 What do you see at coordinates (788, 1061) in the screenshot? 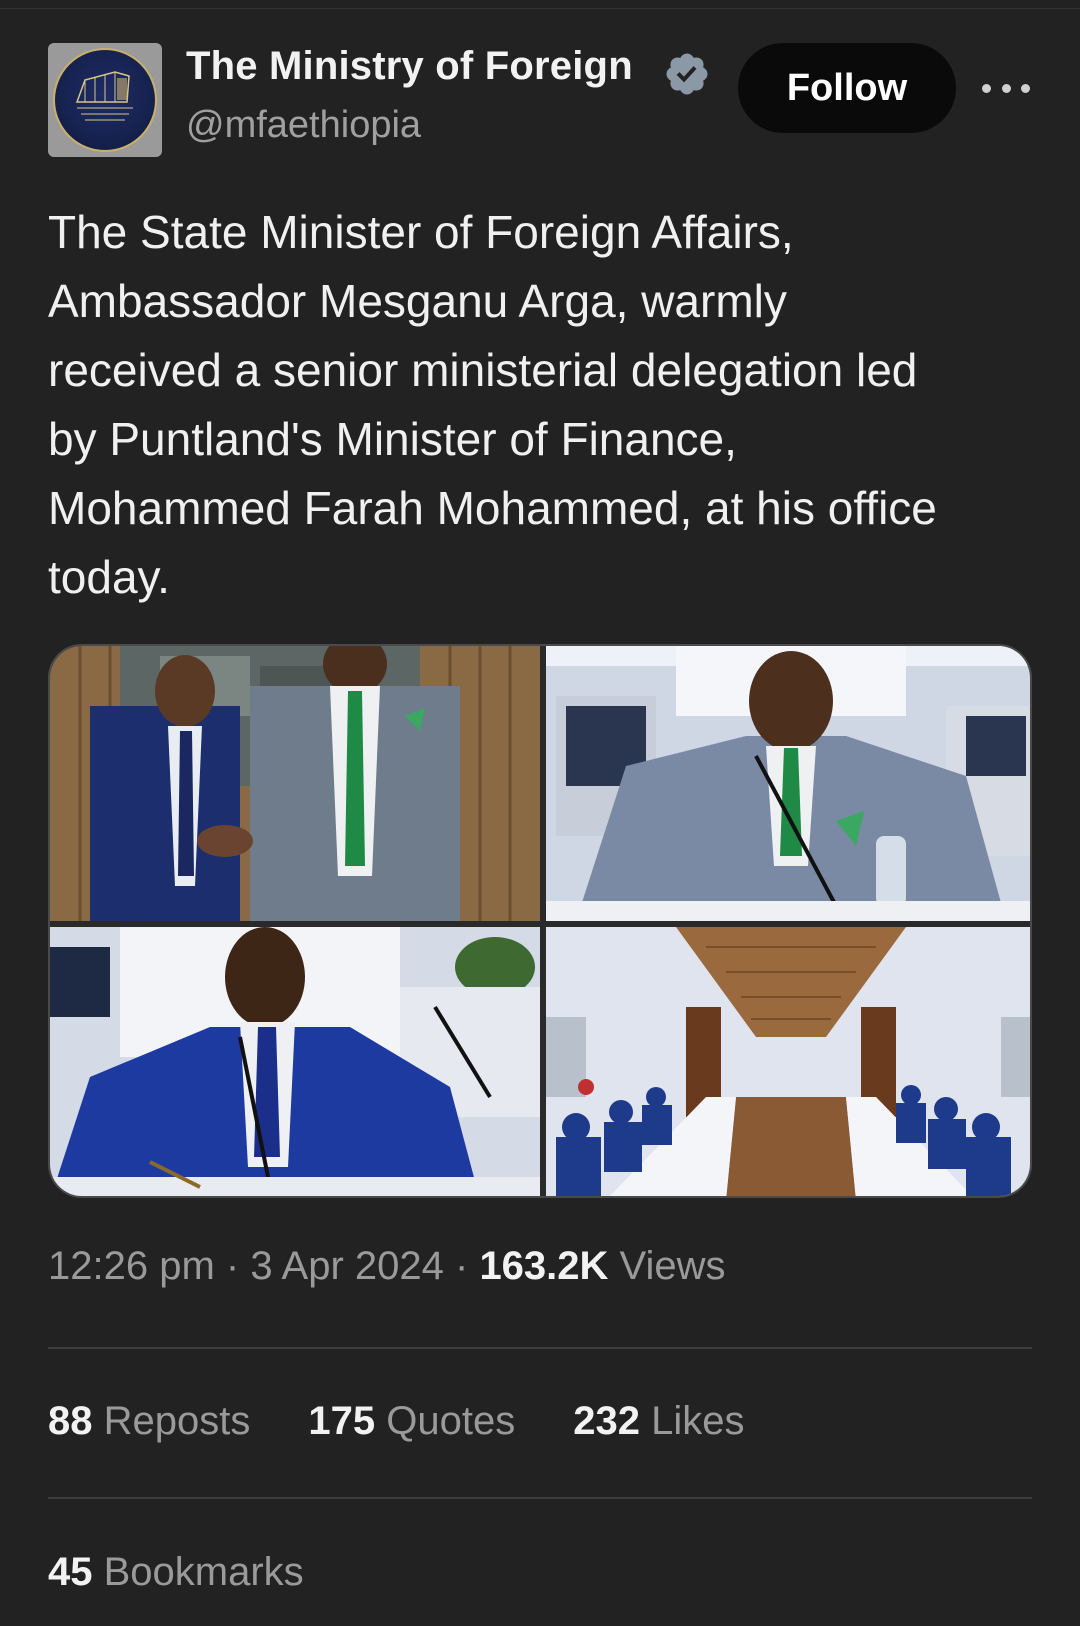
I see `meeting-room-photo` at bounding box center [788, 1061].